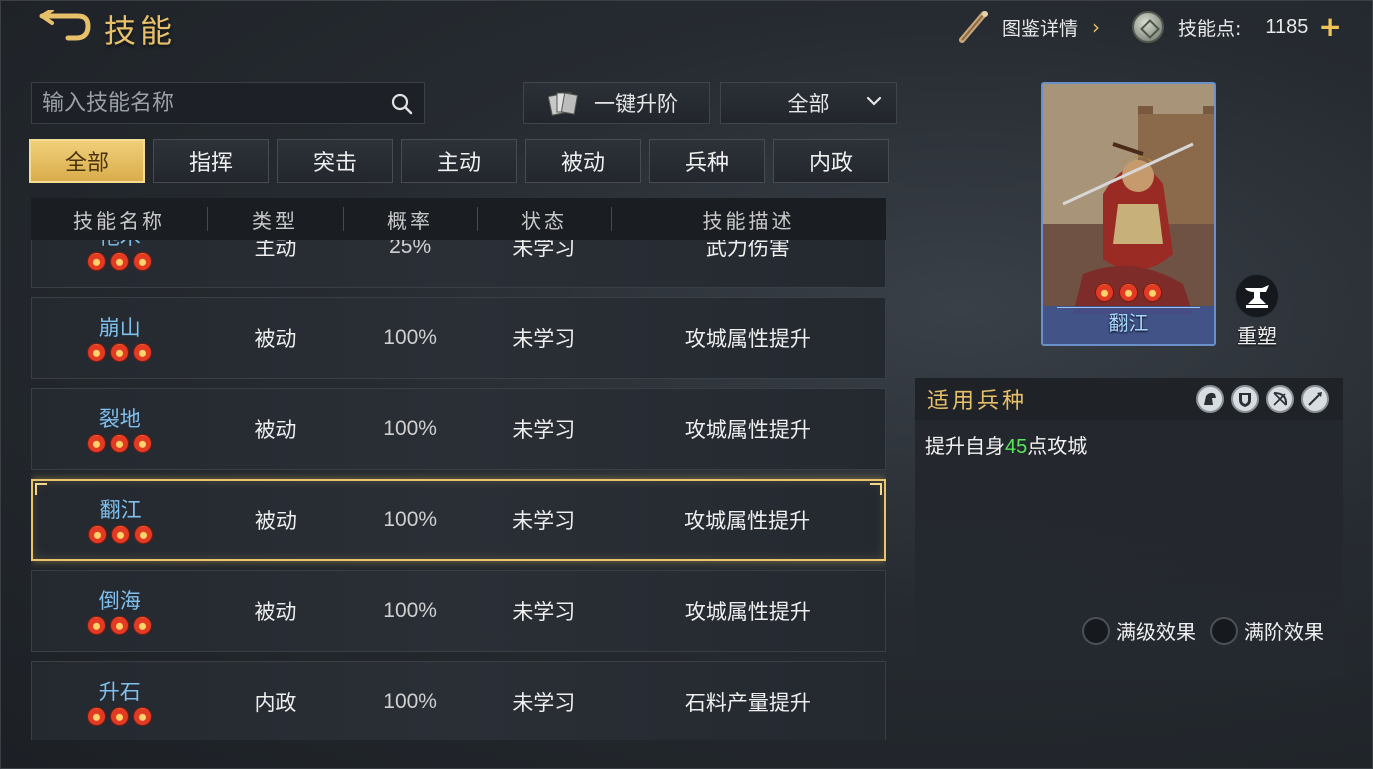 The height and width of the screenshot is (769, 1373). Describe the element at coordinates (707, 161) in the screenshot. I see `tab-troop: 兵种` at that location.